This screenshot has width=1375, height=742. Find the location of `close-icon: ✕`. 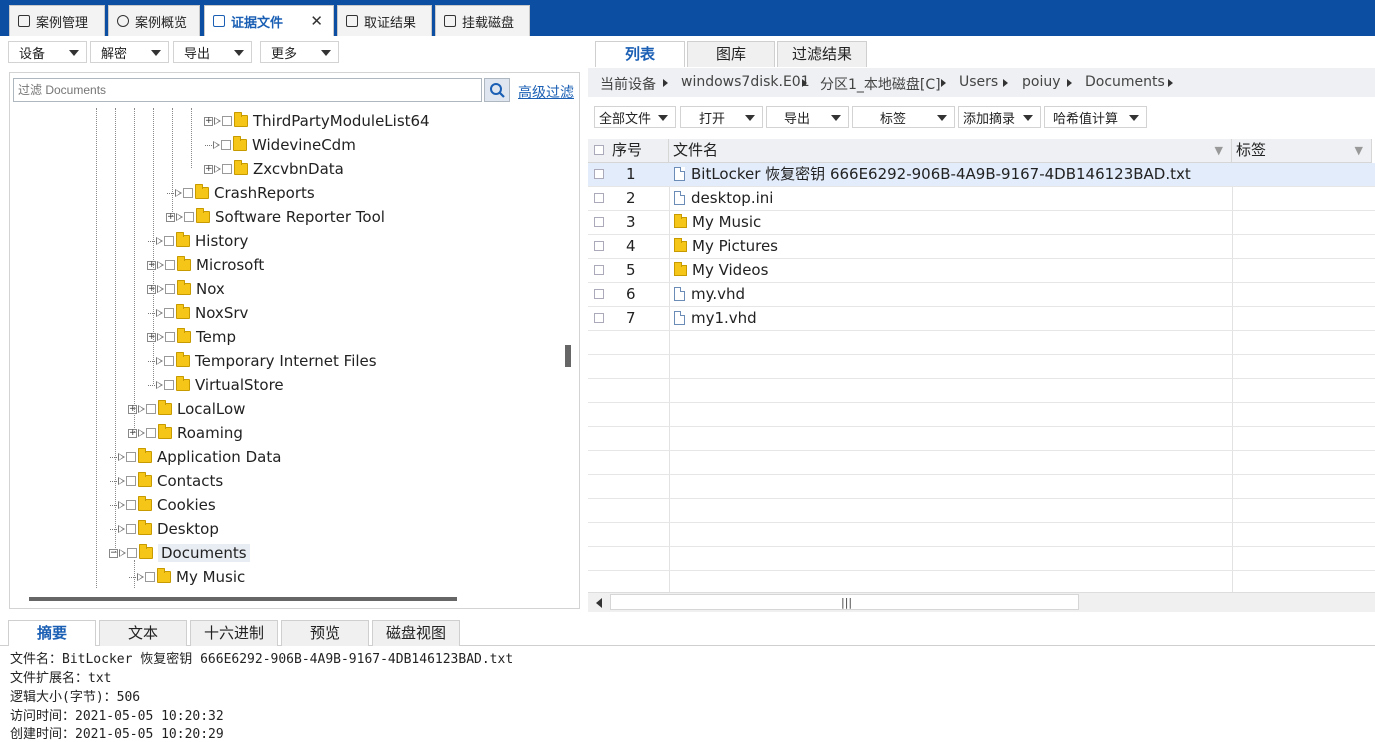

close-icon: ✕ is located at coordinates (316, 21).